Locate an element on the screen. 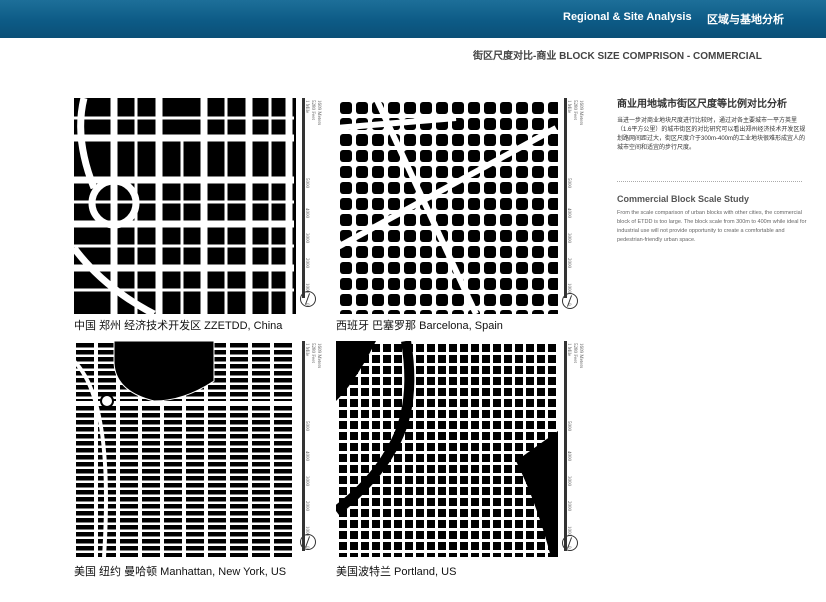 The height and width of the screenshot is (602, 826). scale-label: 5000 is located at coordinates (306, 426).